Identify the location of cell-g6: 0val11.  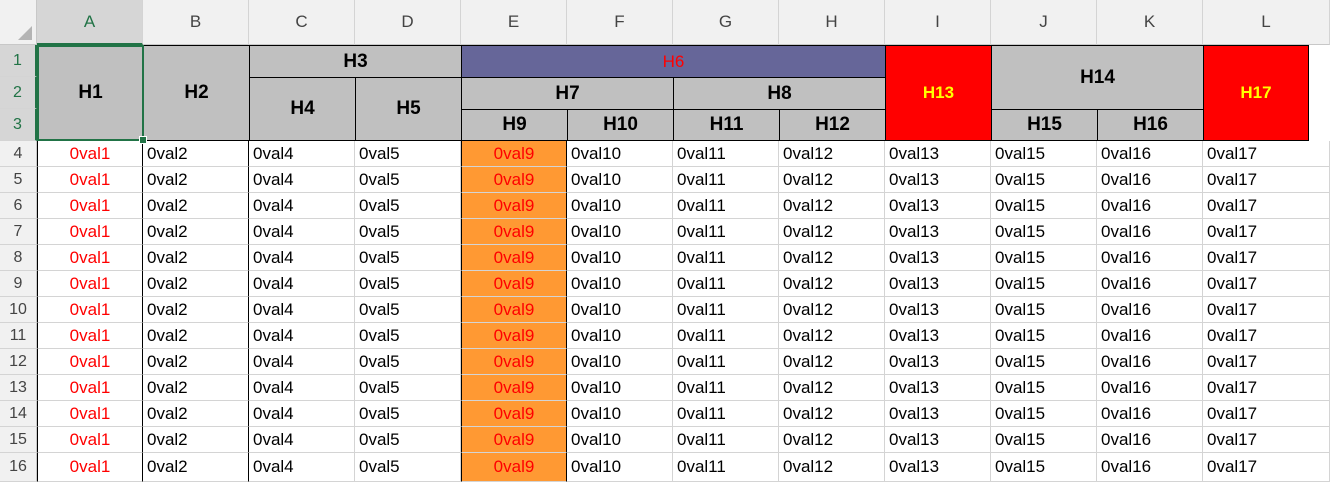
(726, 206).